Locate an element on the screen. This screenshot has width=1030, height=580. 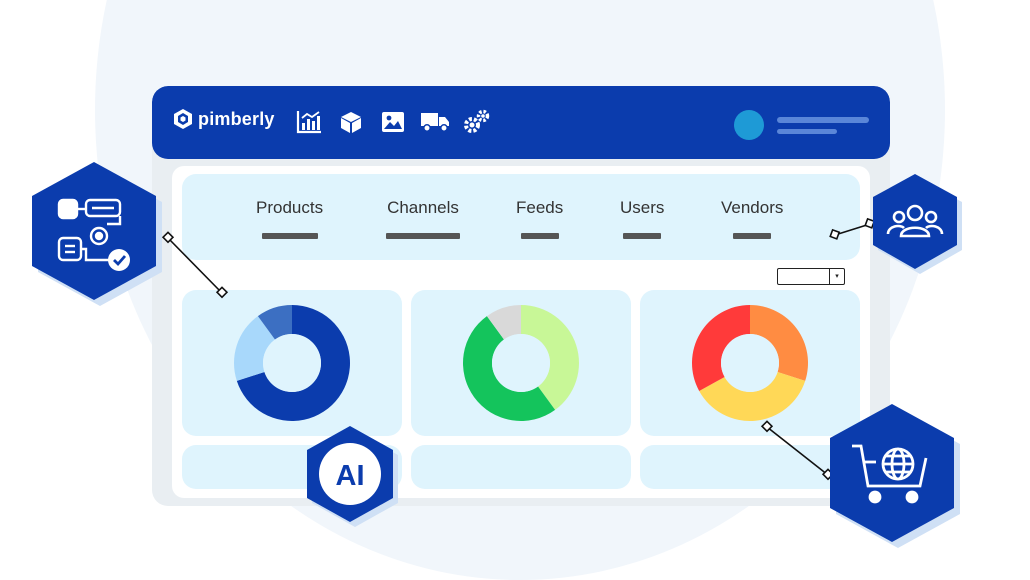
tab-channels: Channels is located at coordinates (423, 218).